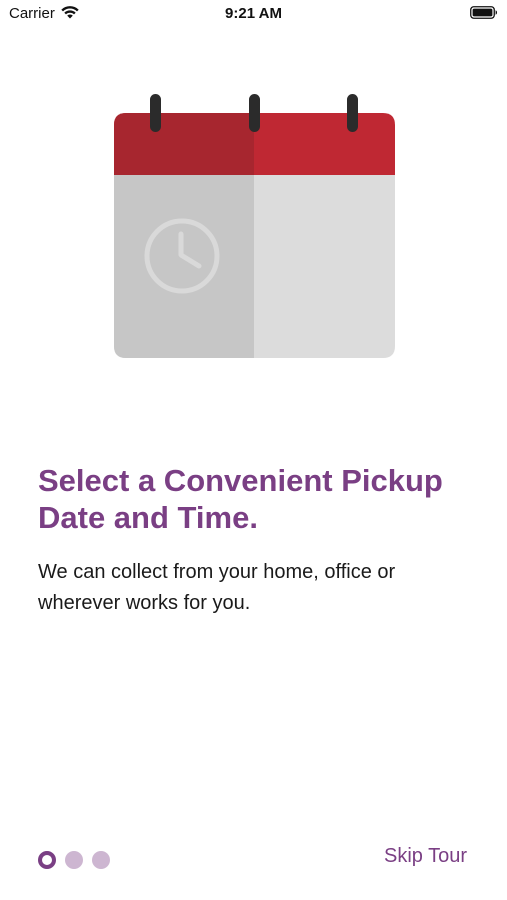  What do you see at coordinates (425, 856) in the screenshot?
I see `skip-tour-button: Skip Tour` at bounding box center [425, 856].